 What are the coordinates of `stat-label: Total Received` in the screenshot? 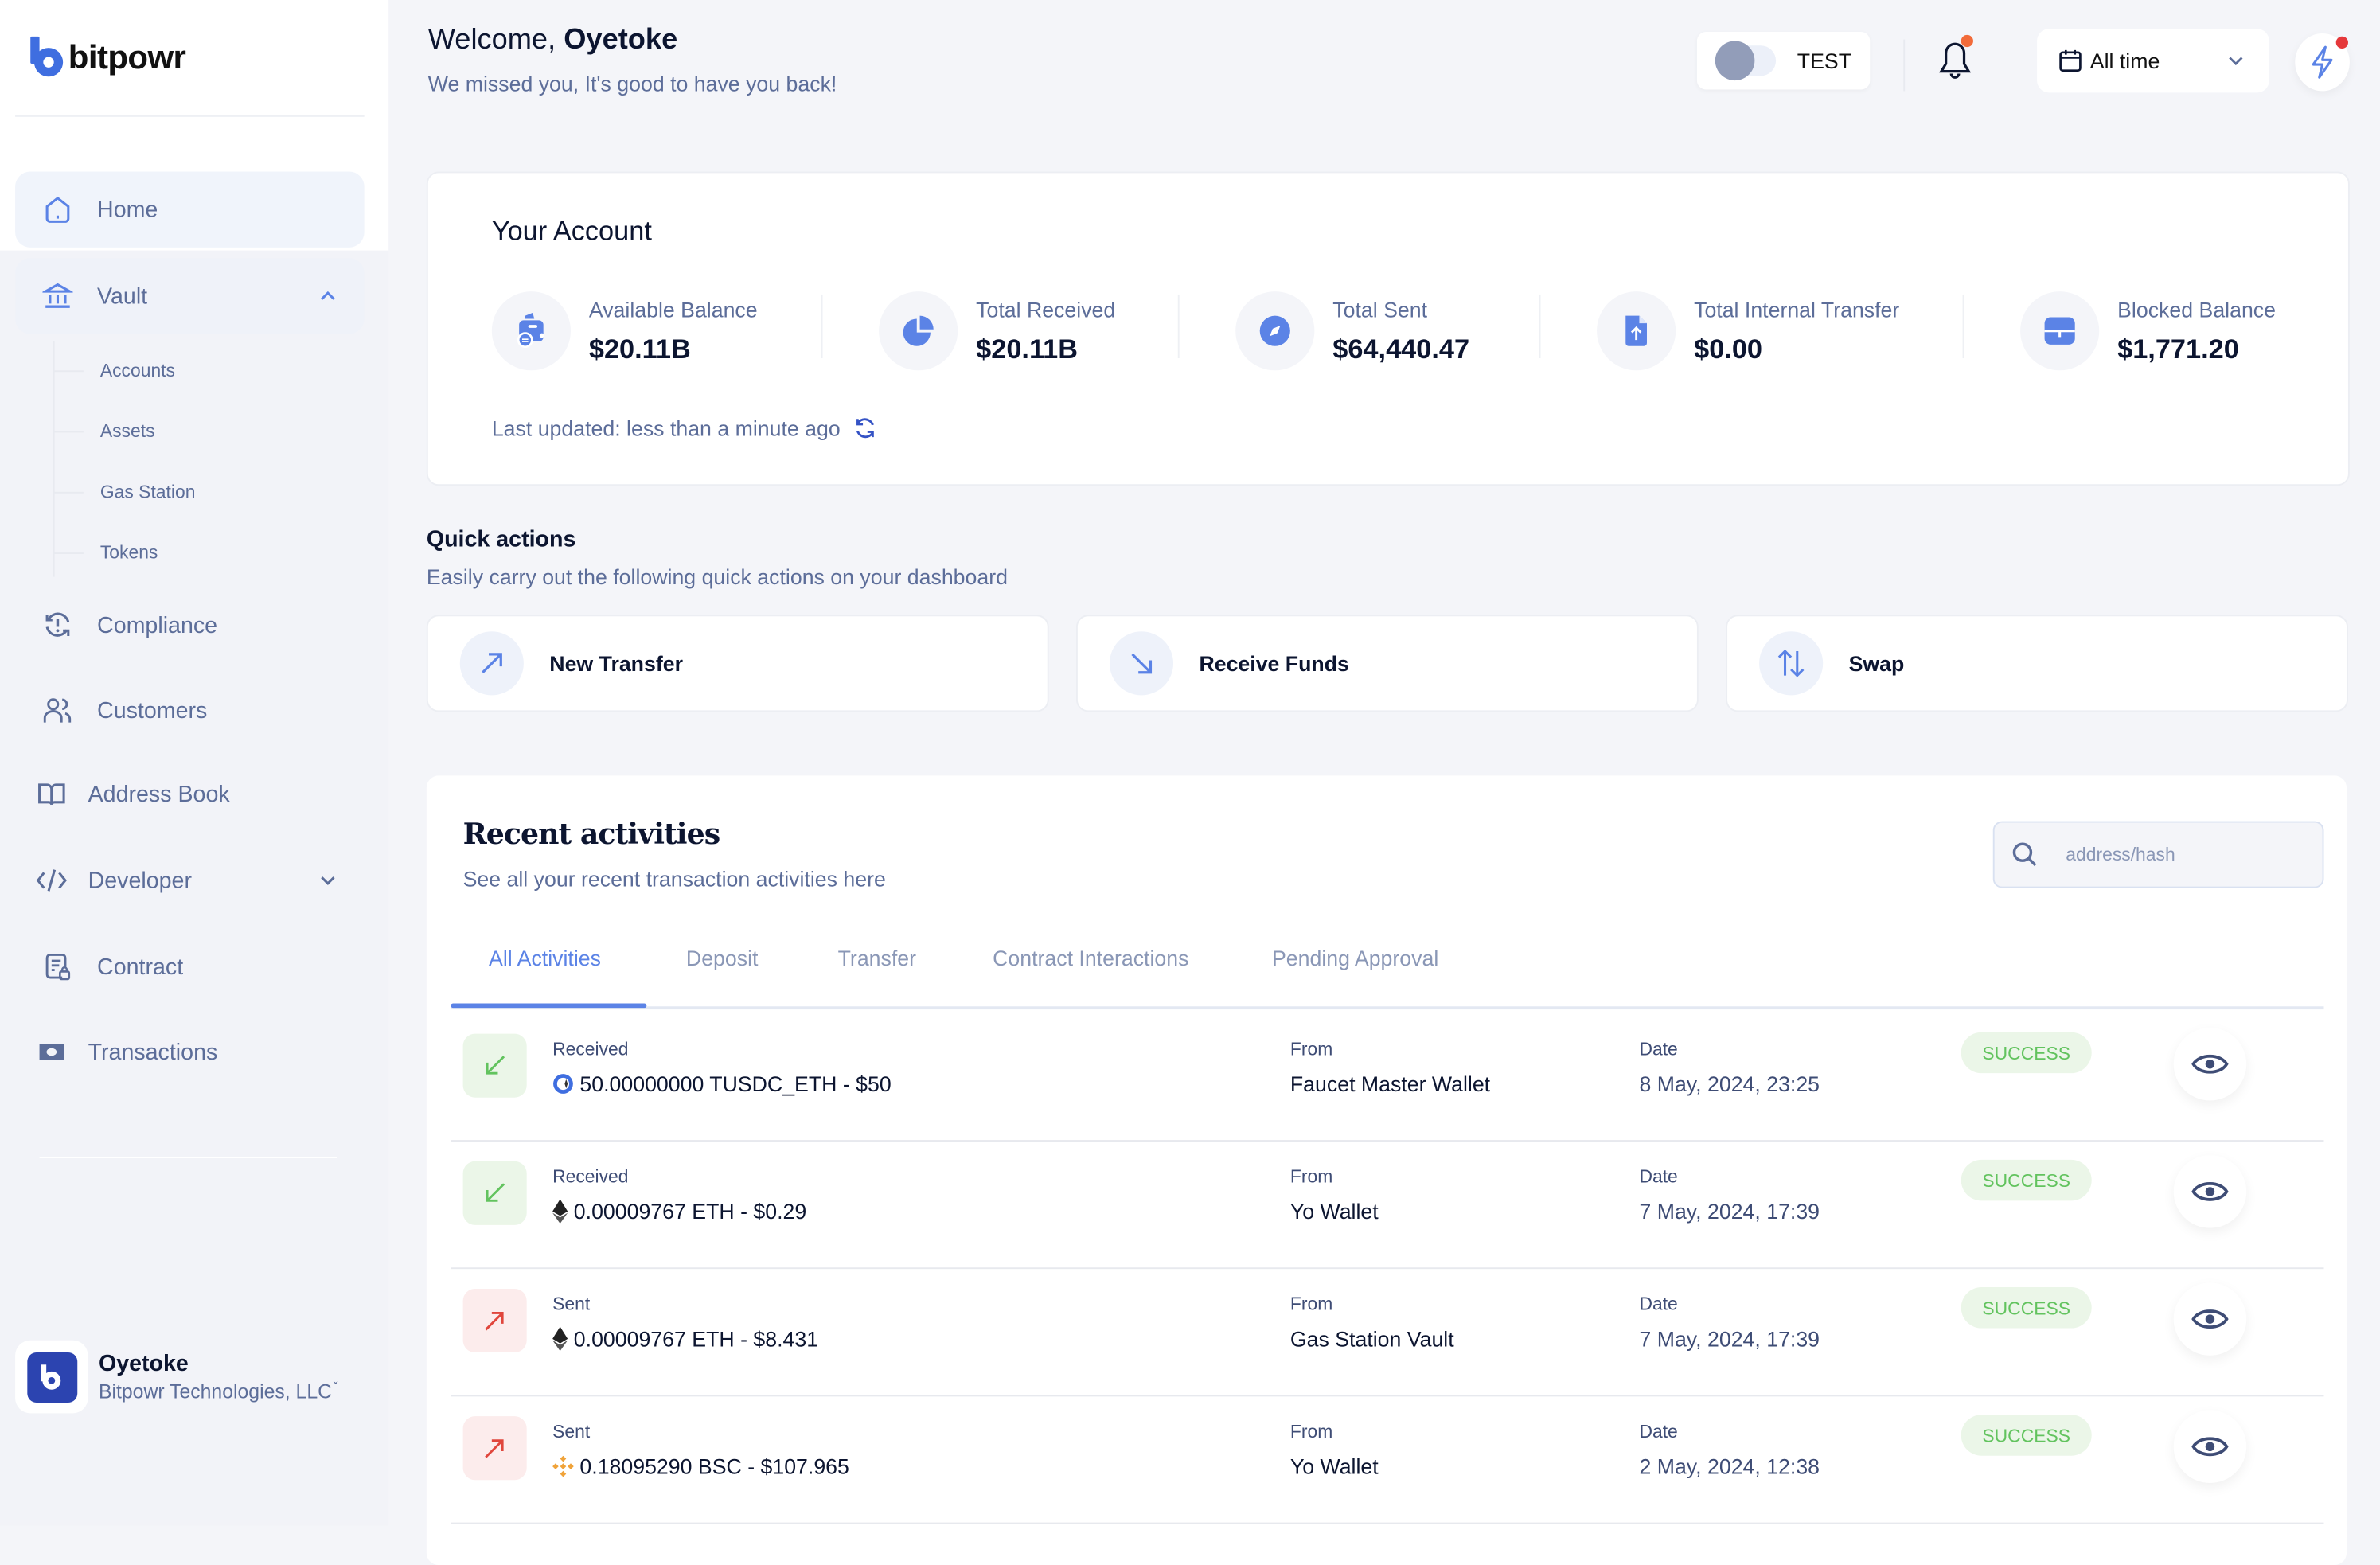 It's located at (1046, 309).